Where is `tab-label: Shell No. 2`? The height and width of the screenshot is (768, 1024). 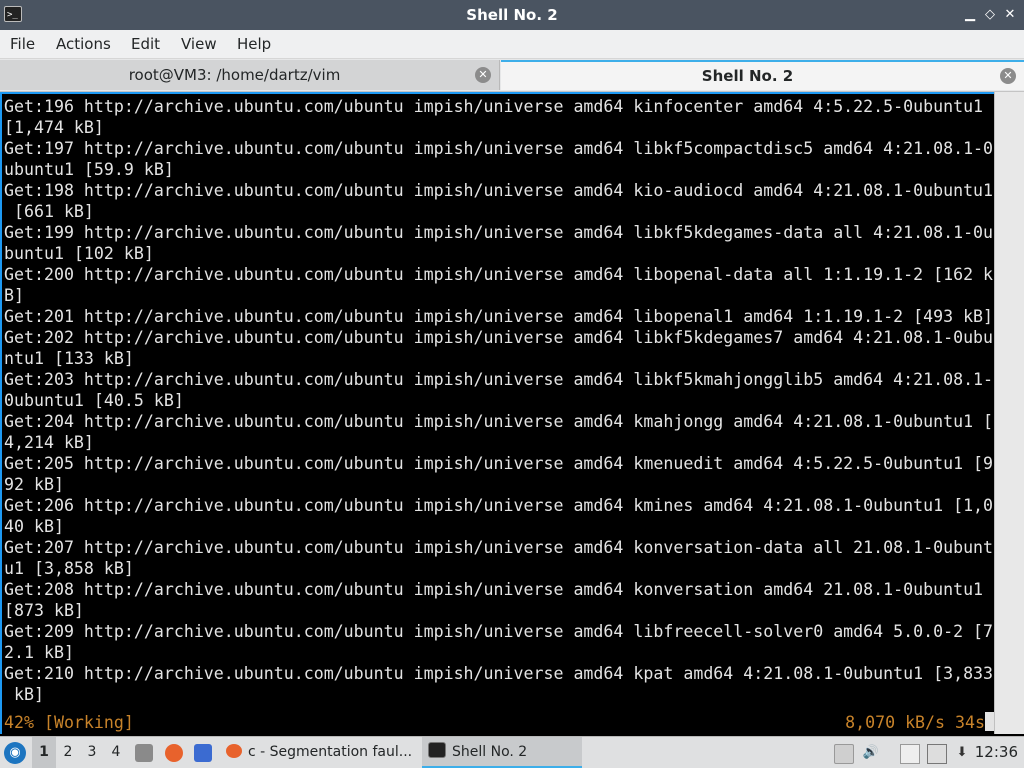
tab-label: Shell No. 2 is located at coordinates (747, 76).